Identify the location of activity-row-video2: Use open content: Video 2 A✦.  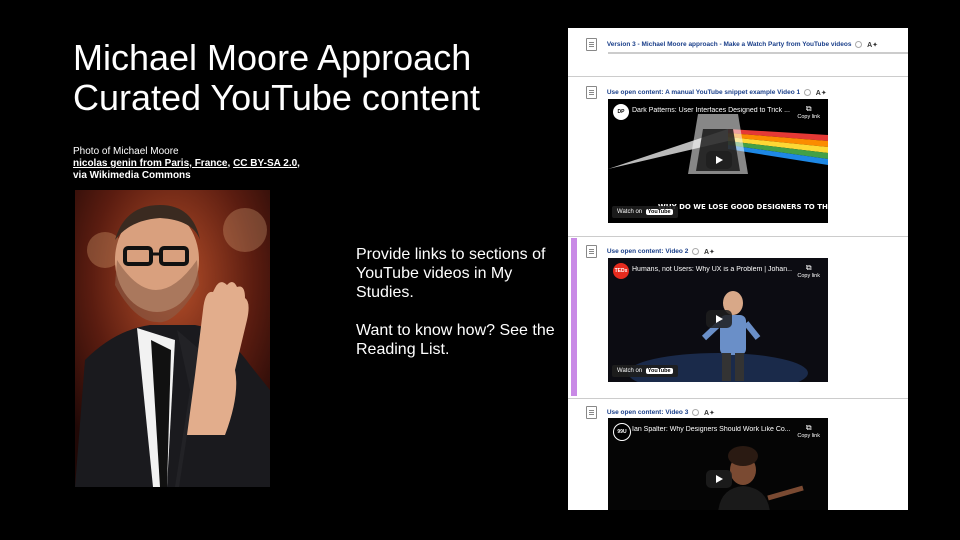
(650, 251).